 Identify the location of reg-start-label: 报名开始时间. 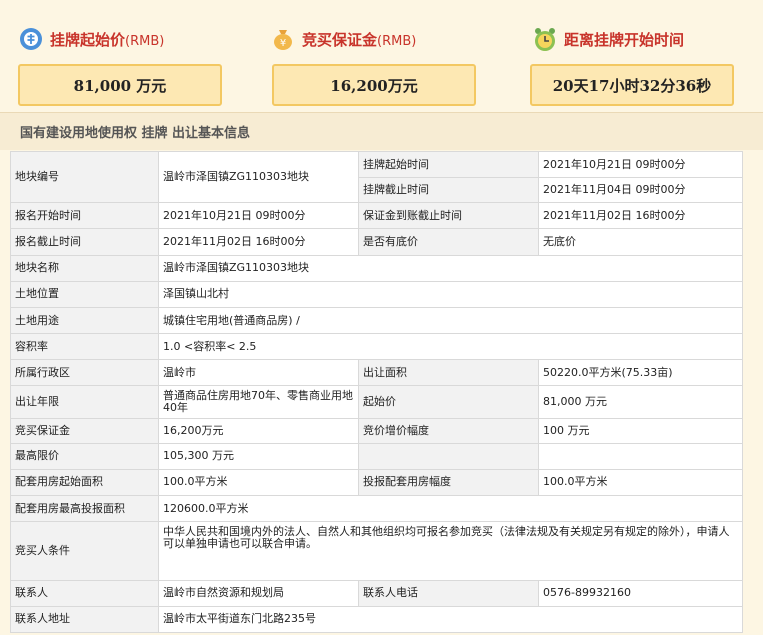
(84, 216).